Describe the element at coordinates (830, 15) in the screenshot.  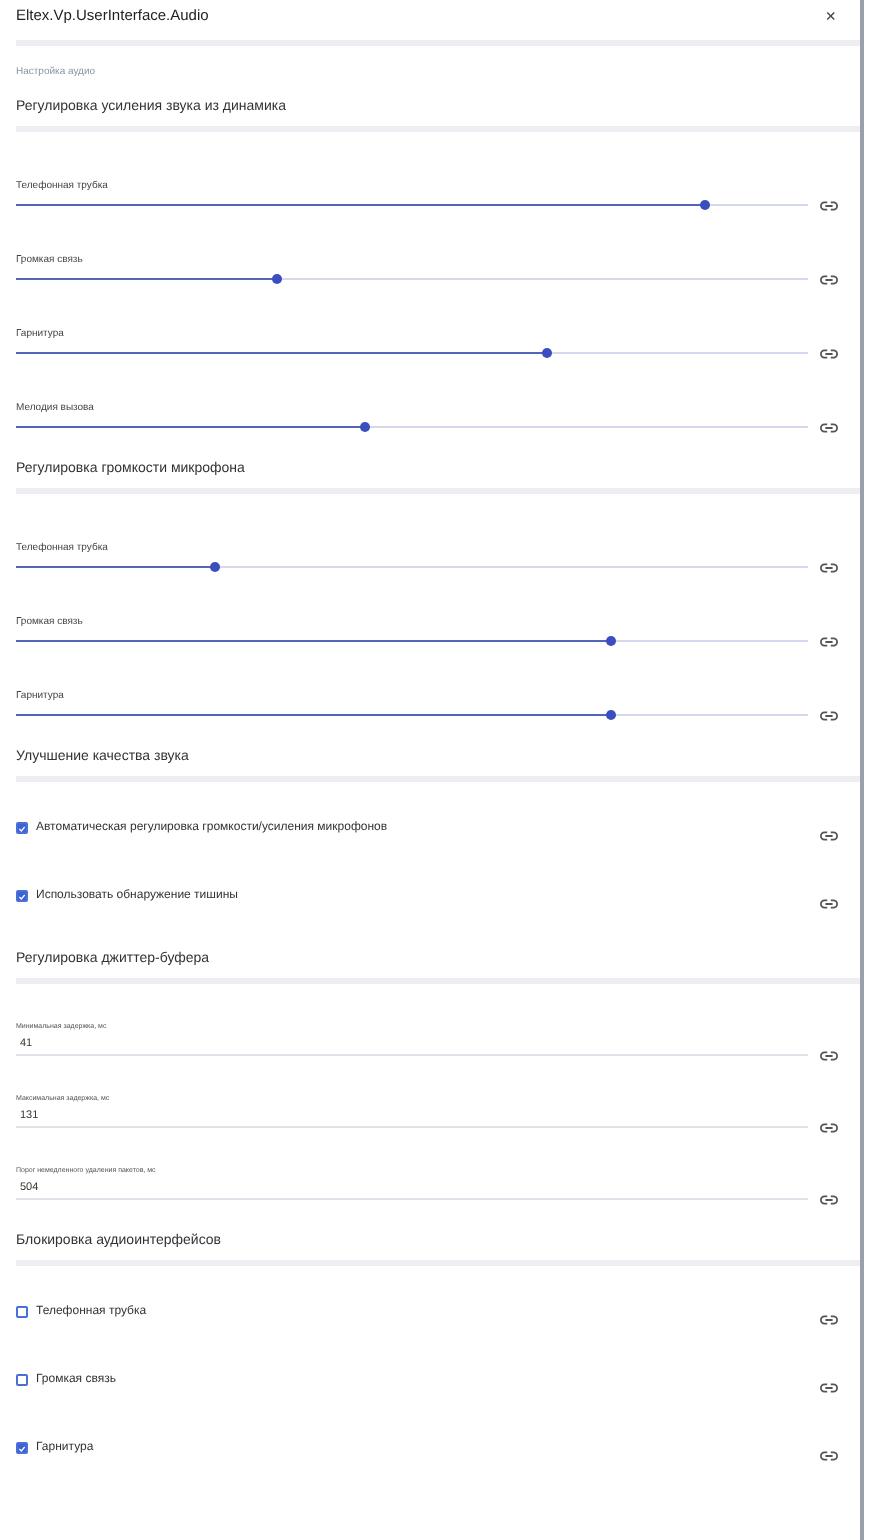
I see `close-button: ×` at that location.